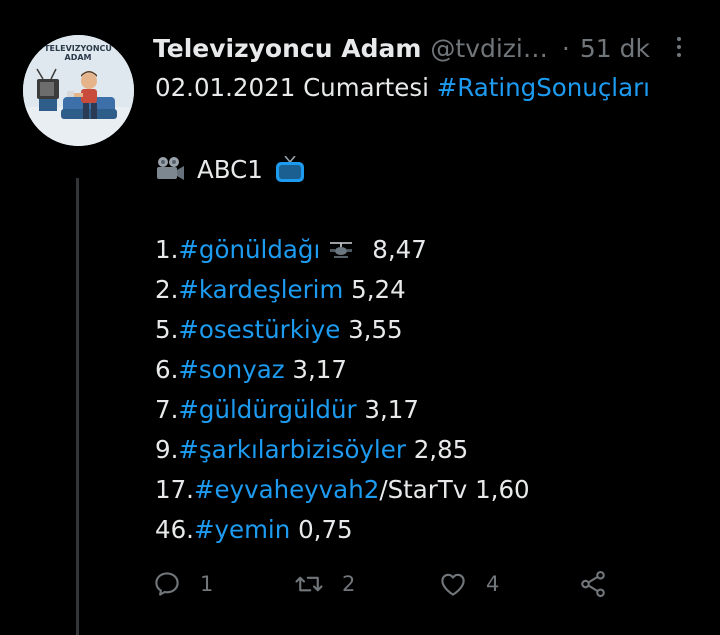 The height and width of the screenshot is (635, 720). Describe the element at coordinates (78, 48) in the screenshot. I see `avatar-title-line-1: TELEVIZYONCU` at that location.